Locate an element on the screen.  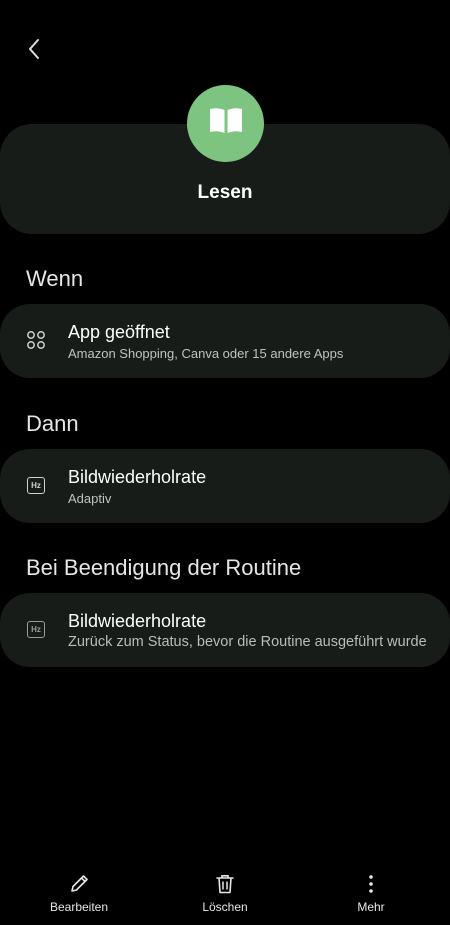
delete-label: Löschen is located at coordinates (225, 907).